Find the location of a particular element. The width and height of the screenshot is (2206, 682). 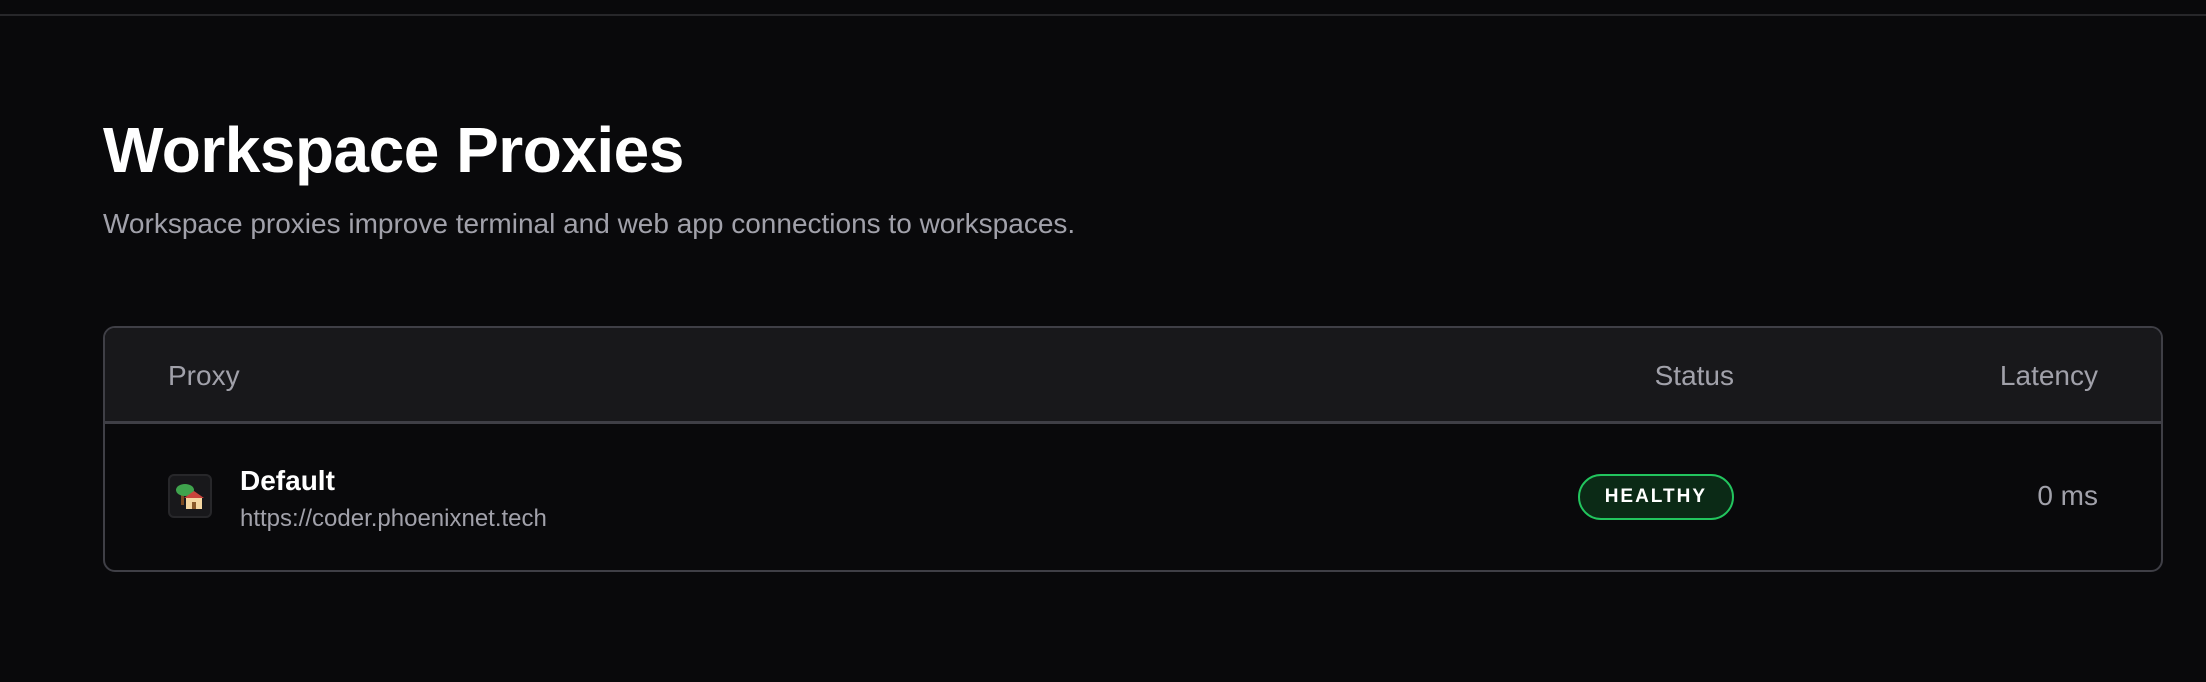

topbar-divider is located at coordinates (1103, 15).